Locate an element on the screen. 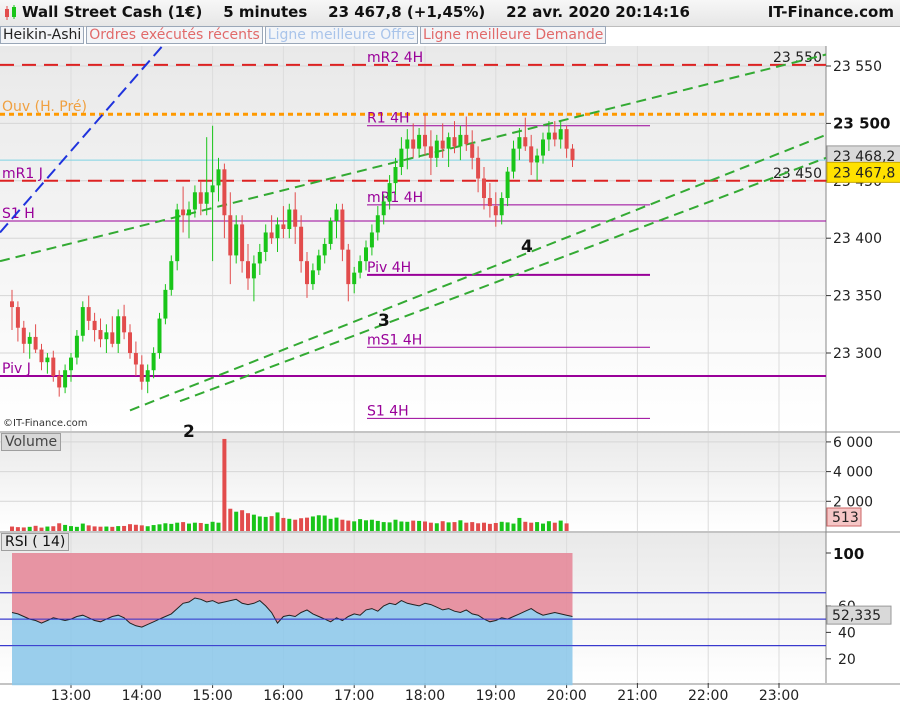 This screenshot has width=900, height=707. tab-heikin-ashi: Heikin-Ashi is located at coordinates (42, 35).